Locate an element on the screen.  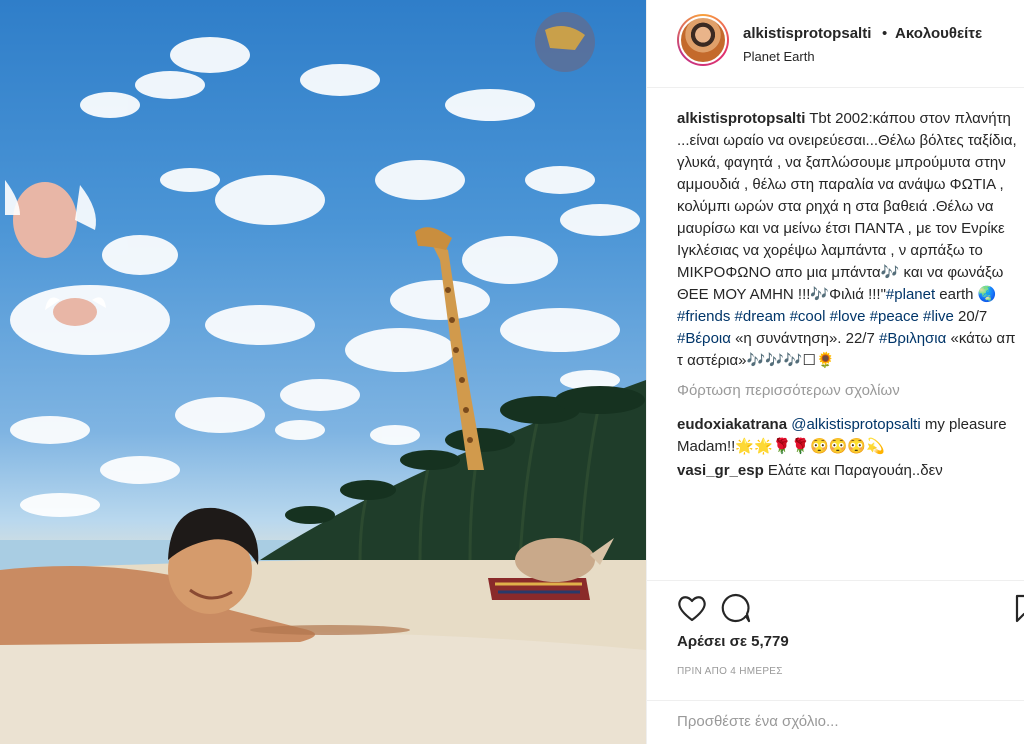
comment-icon is located at coordinates (736, 608).